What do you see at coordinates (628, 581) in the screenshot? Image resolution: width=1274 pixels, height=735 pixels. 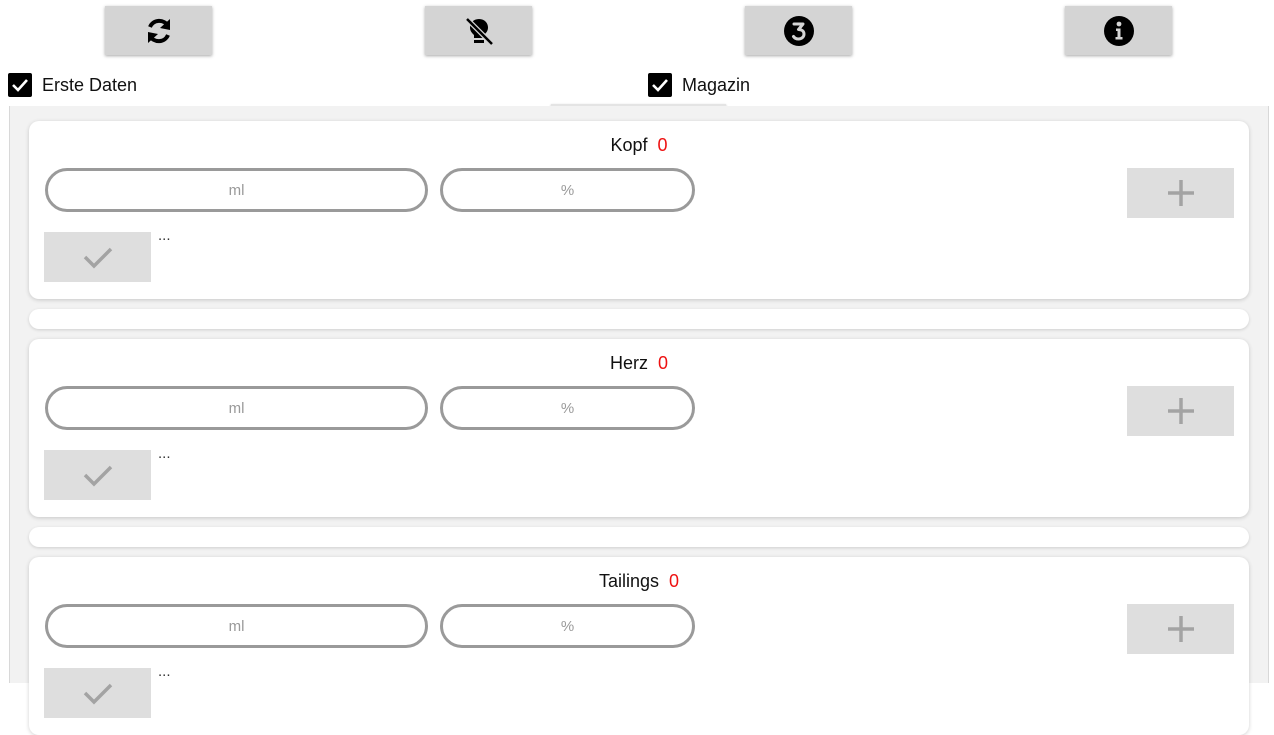 I see `section-title: Tailings` at bounding box center [628, 581].